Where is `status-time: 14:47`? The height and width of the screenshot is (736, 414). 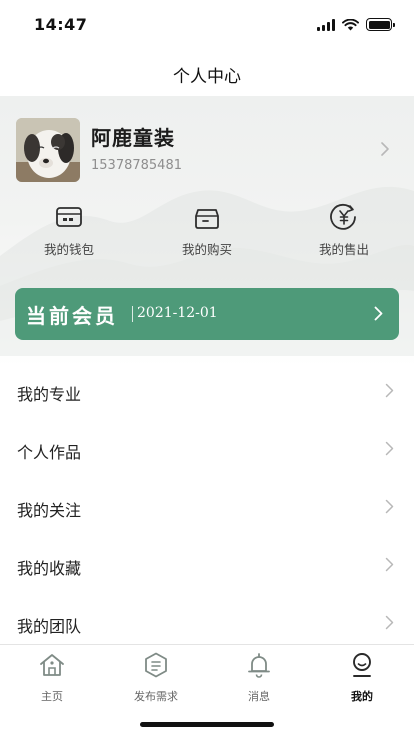 status-time: 14:47 is located at coordinates (61, 24).